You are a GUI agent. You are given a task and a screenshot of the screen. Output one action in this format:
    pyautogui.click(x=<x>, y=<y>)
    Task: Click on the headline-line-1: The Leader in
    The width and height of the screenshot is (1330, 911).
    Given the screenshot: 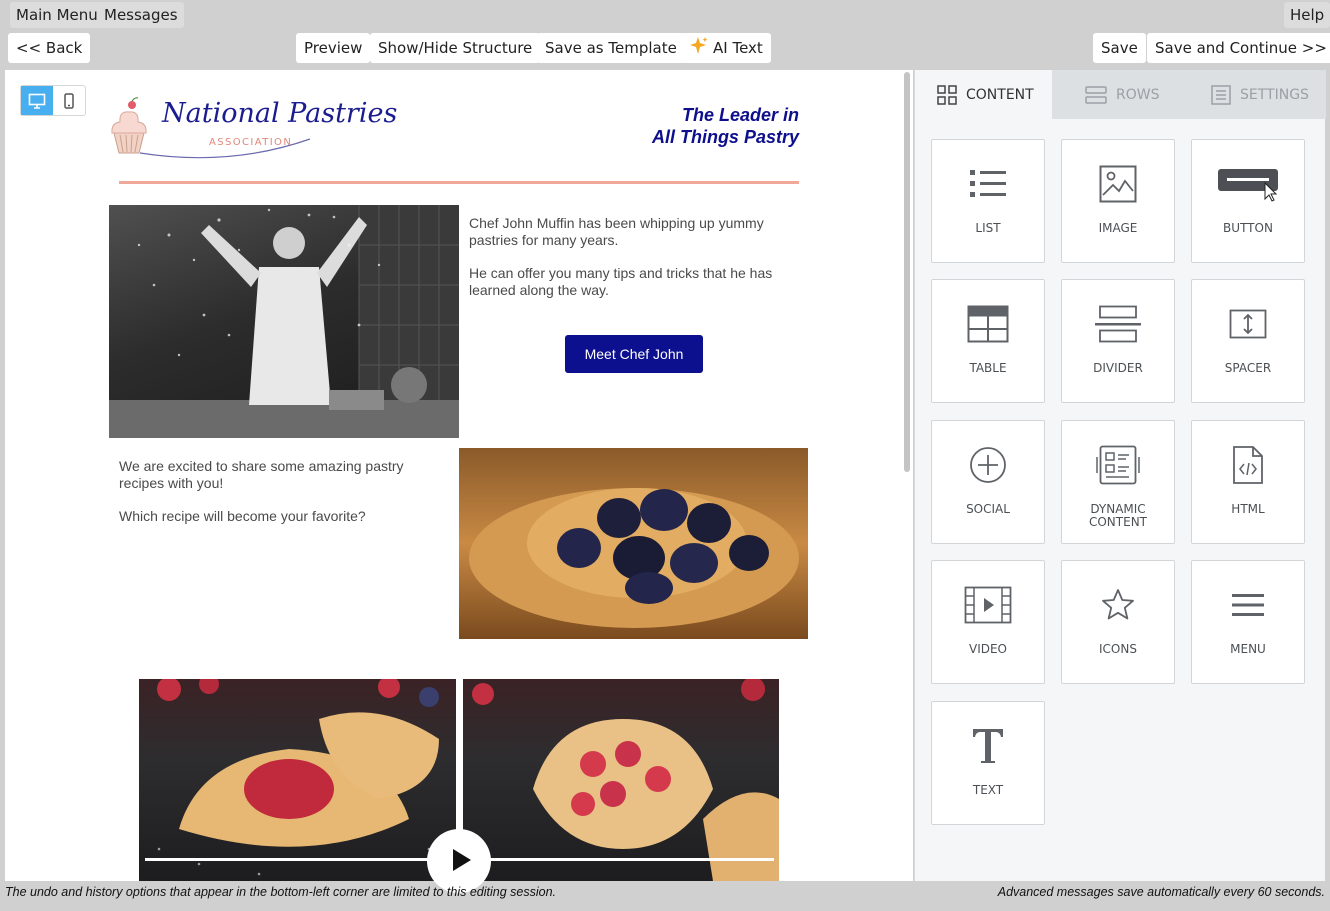 What is the action you would take?
    pyautogui.click(x=740, y=115)
    